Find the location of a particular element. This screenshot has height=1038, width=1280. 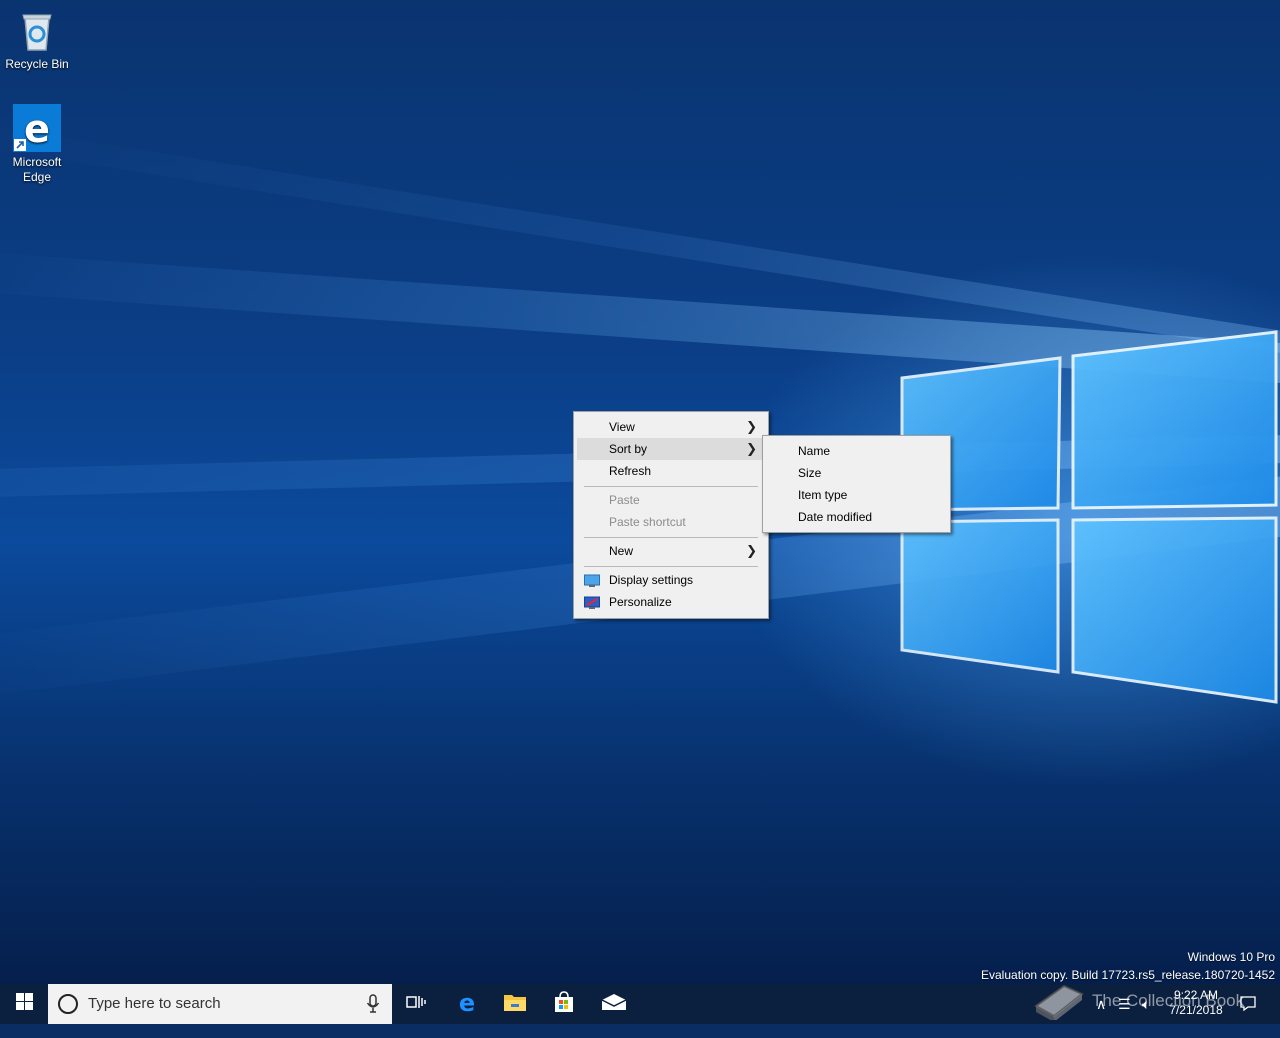

desktop-icon-label: Edge is located at coordinates (37, 177).